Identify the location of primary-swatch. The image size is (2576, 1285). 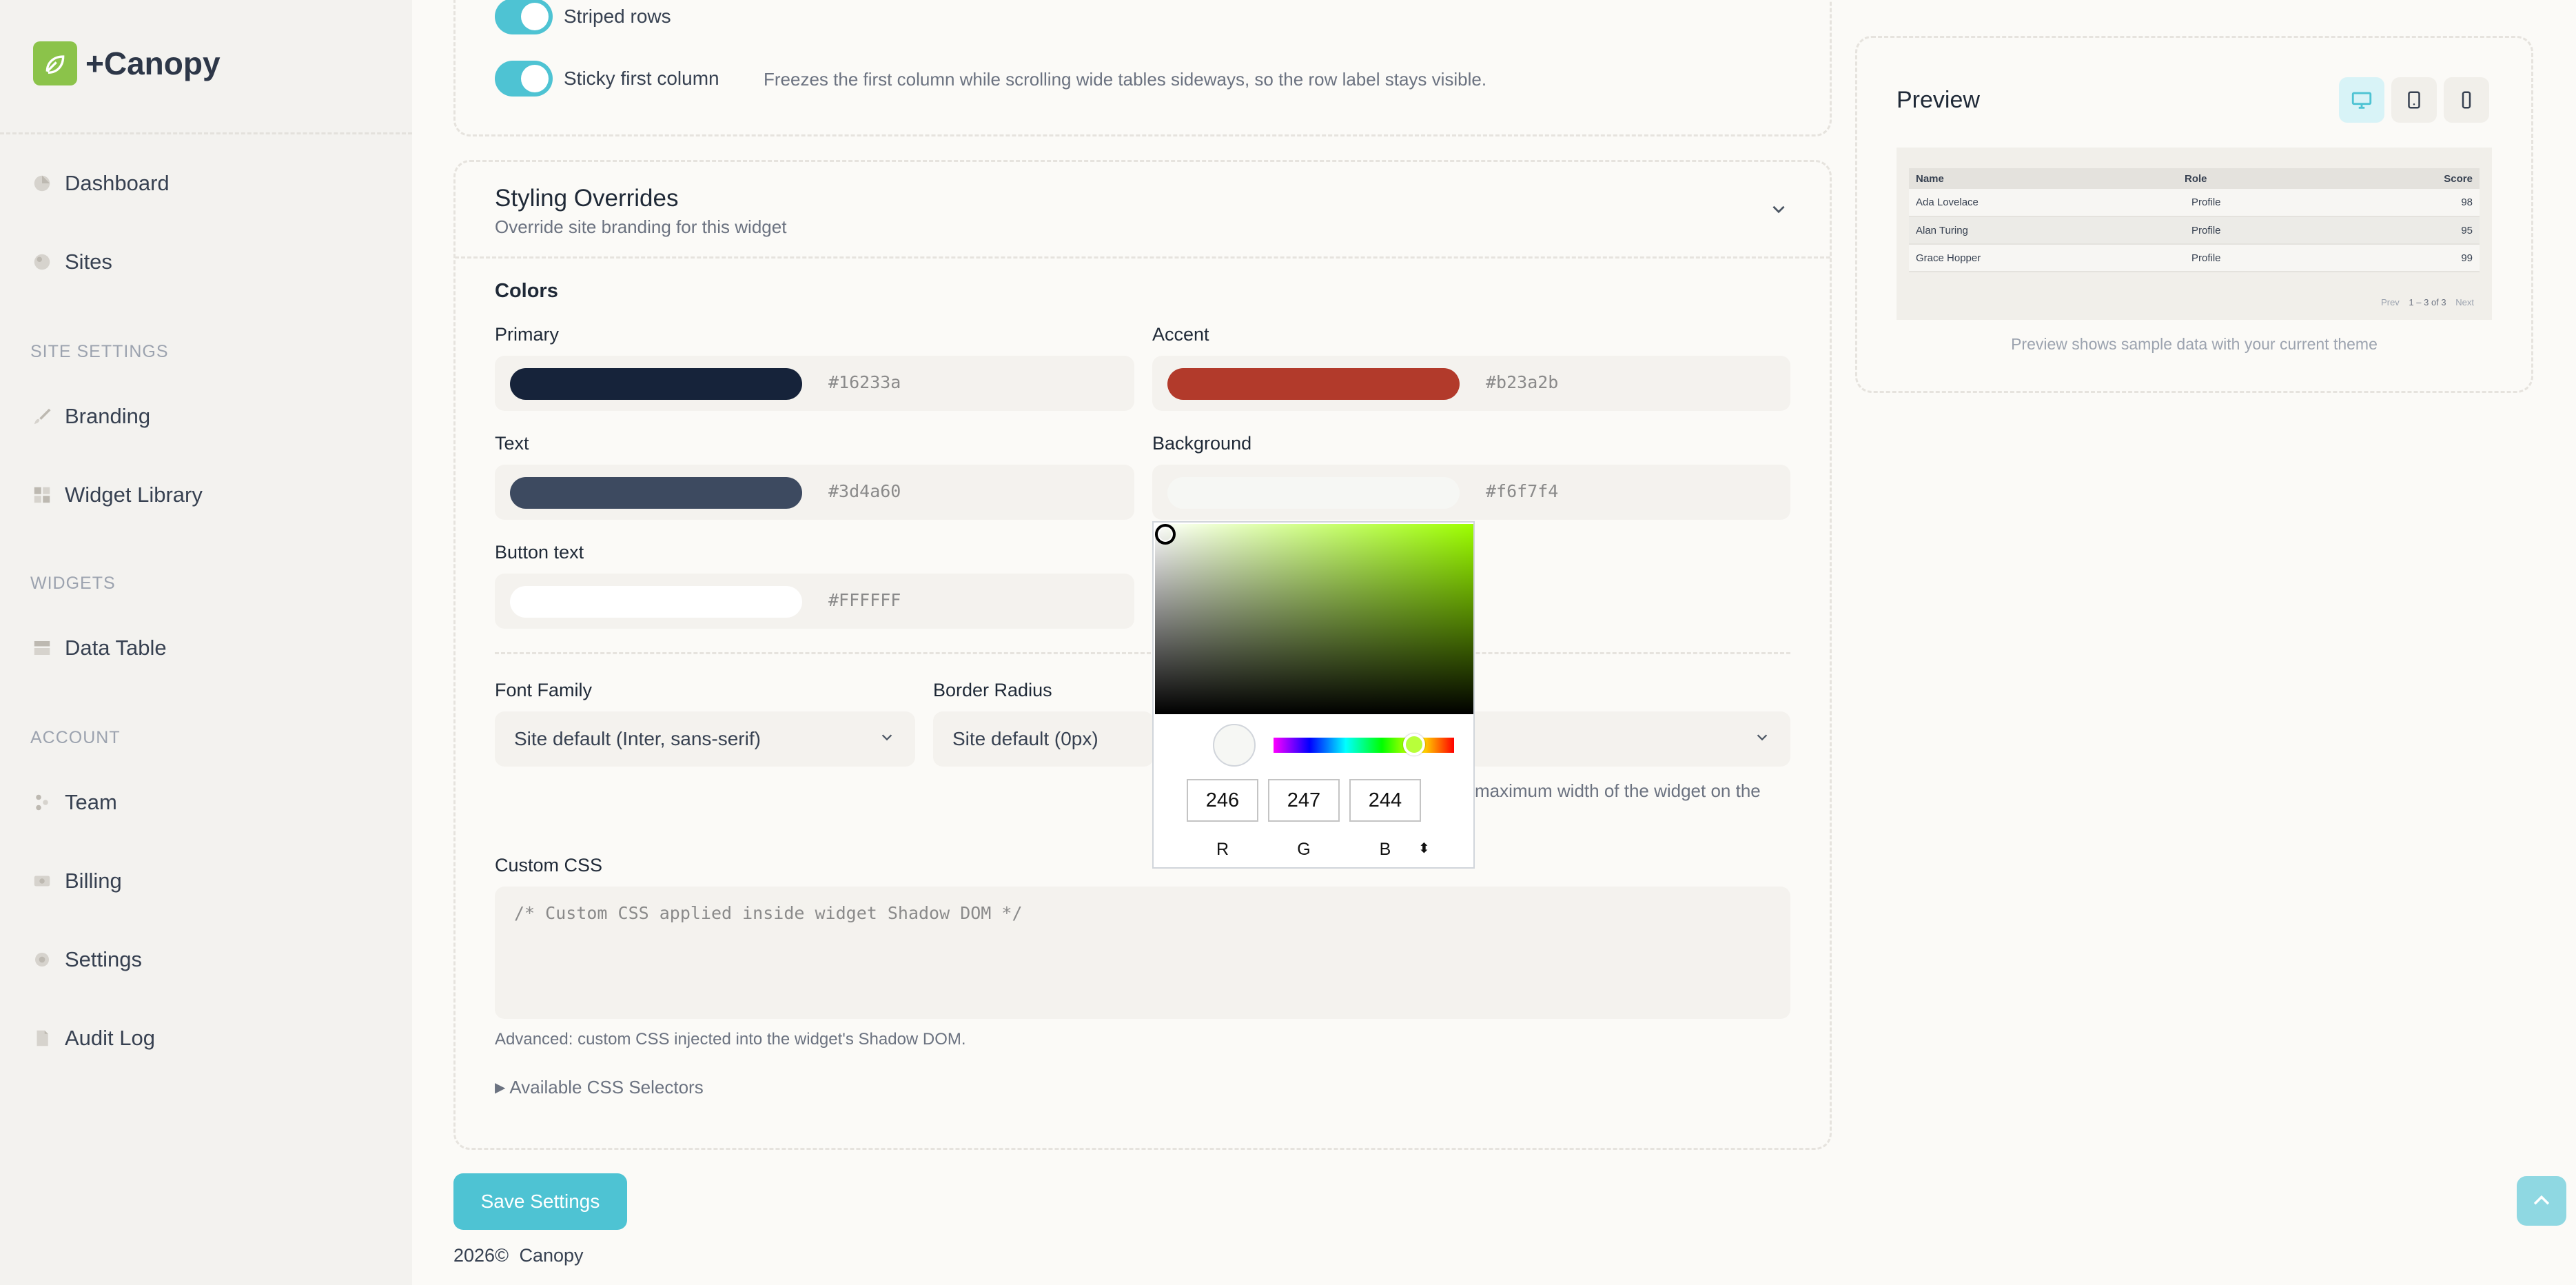
(656, 384).